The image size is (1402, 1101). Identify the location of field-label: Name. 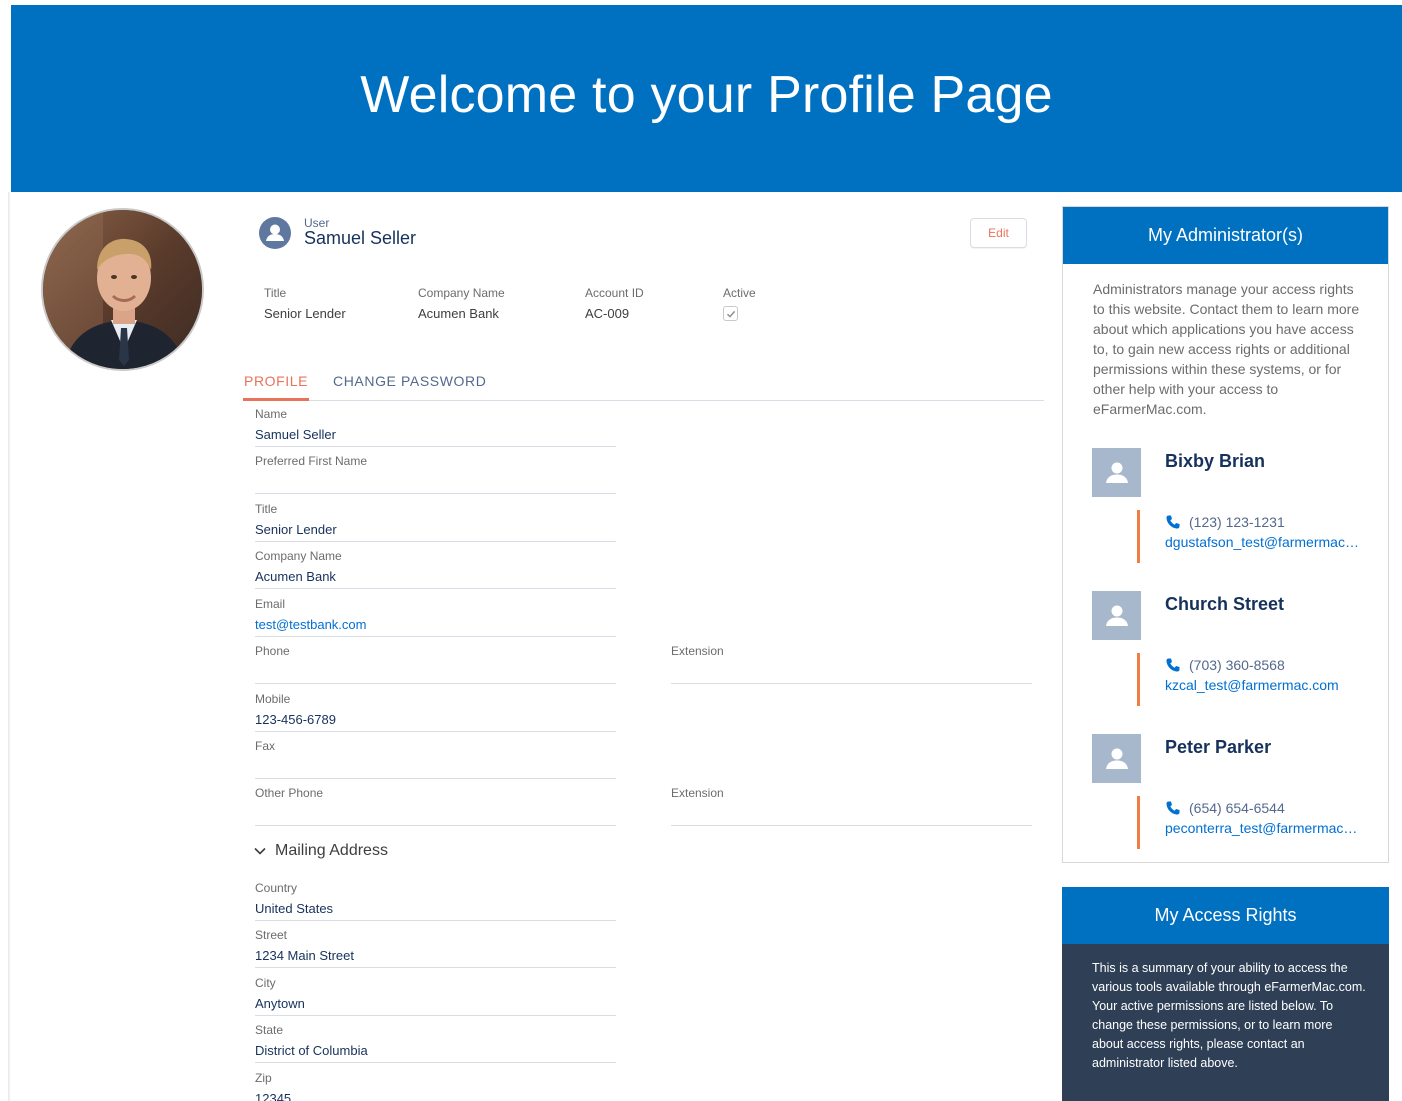
(271, 414).